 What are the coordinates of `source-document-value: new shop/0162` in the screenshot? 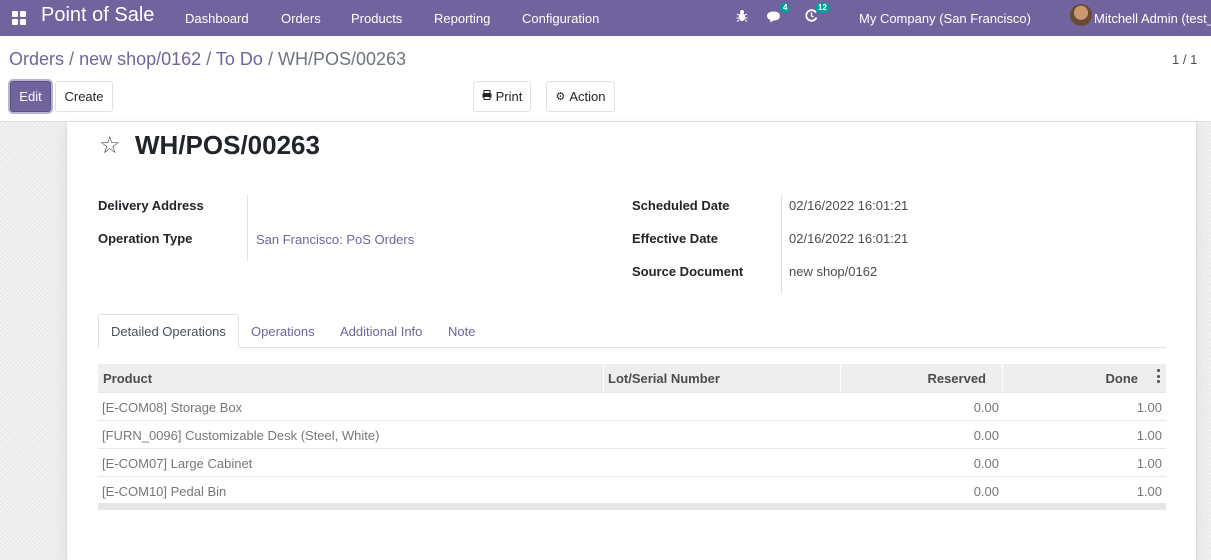 It's located at (833, 271).